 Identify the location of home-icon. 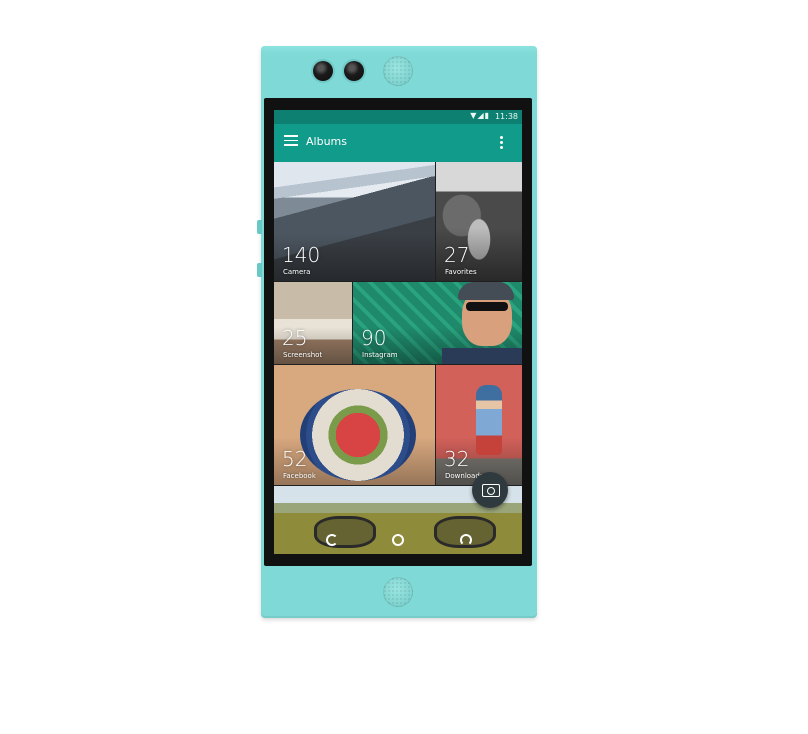
(398, 540).